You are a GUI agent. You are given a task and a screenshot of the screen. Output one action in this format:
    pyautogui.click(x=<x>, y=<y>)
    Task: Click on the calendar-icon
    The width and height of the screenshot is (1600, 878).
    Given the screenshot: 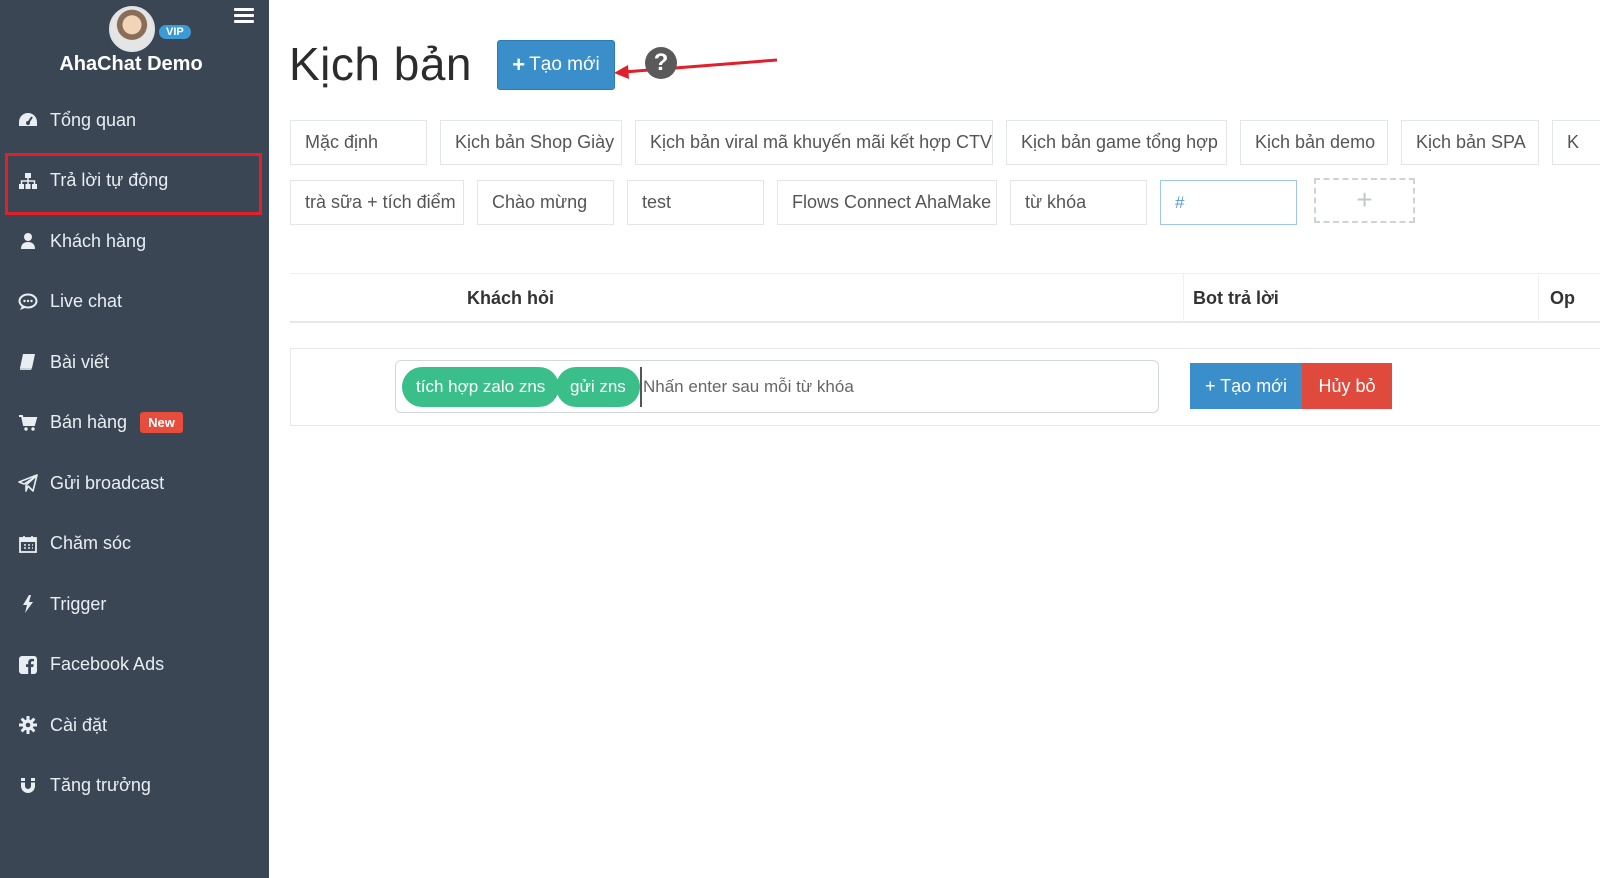 What is the action you would take?
    pyautogui.click(x=28, y=544)
    